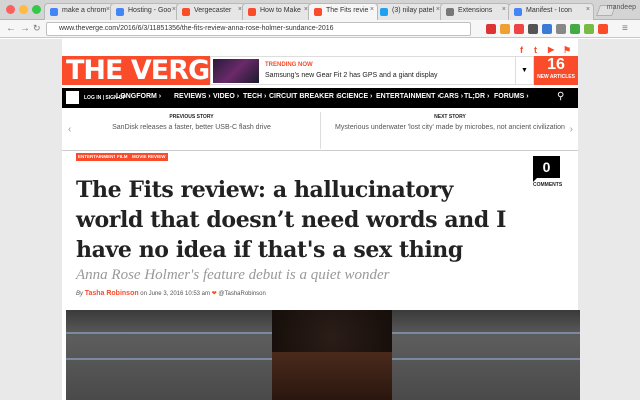 Image resolution: width=640 pixels, height=400 pixels. I want to click on forward-arrow-icon: →, so click(25, 28).